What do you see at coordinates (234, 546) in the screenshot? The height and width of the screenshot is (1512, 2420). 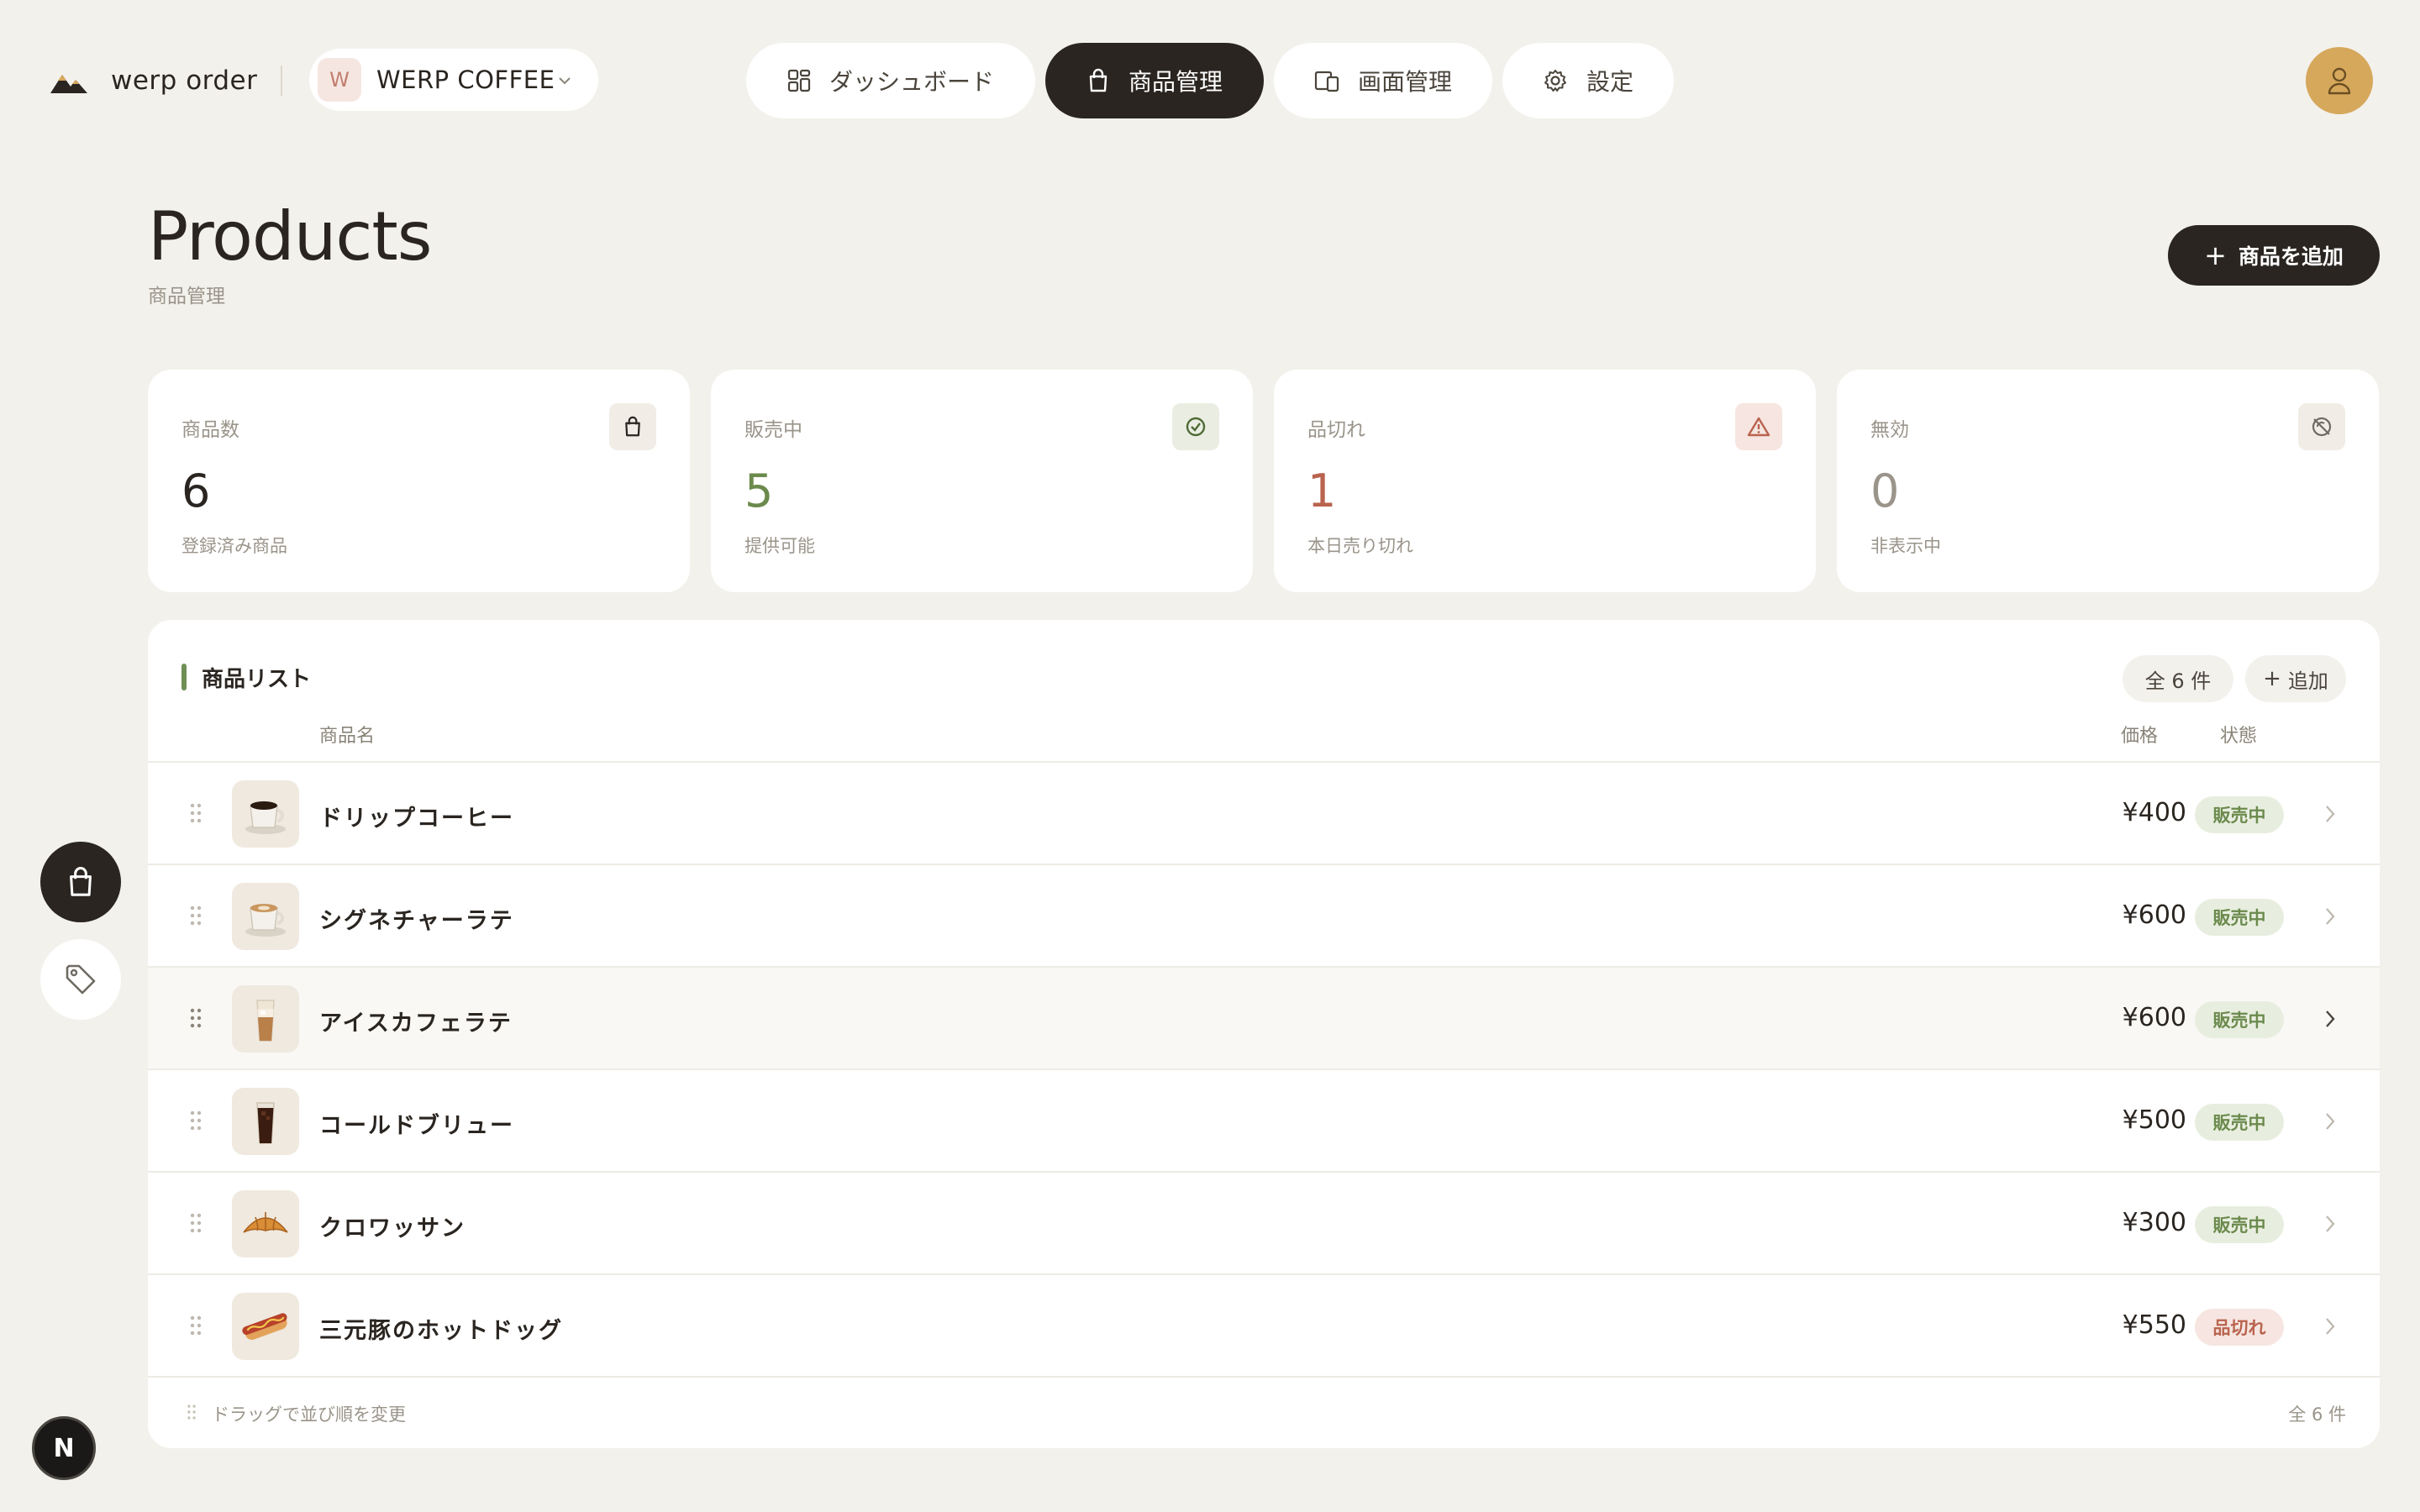 I see `stat-subtext: 登録済み商品` at bounding box center [234, 546].